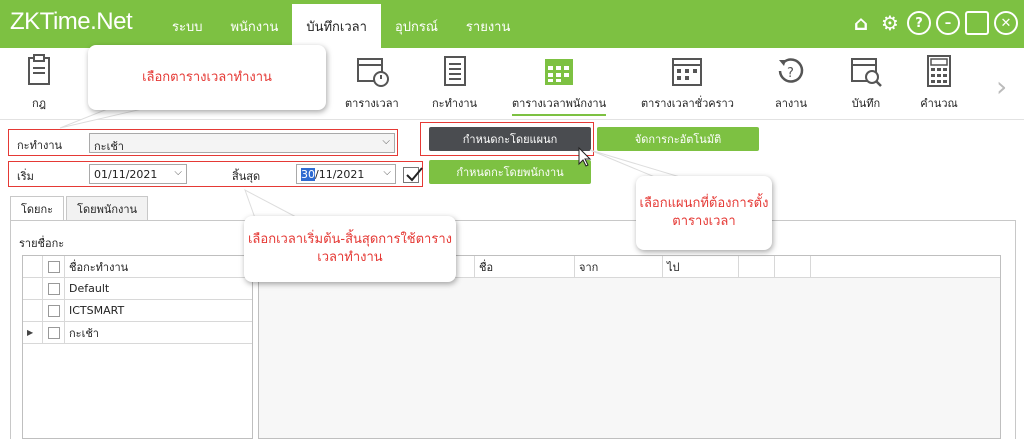  Describe the element at coordinates (416, 26) in the screenshot. I see `menu-device: อุปกรณ์` at that location.